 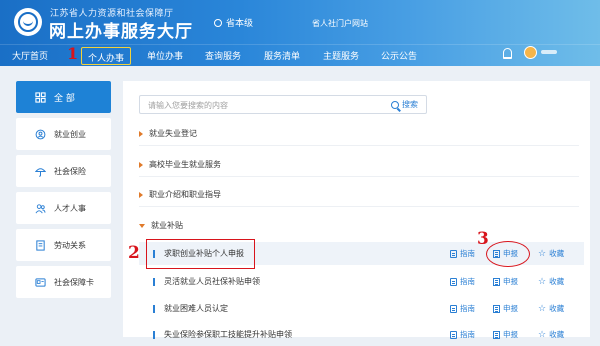 What do you see at coordinates (340, 23) in the screenshot?
I see `portal-link: 省人社门户网站` at bounding box center [340, 23].